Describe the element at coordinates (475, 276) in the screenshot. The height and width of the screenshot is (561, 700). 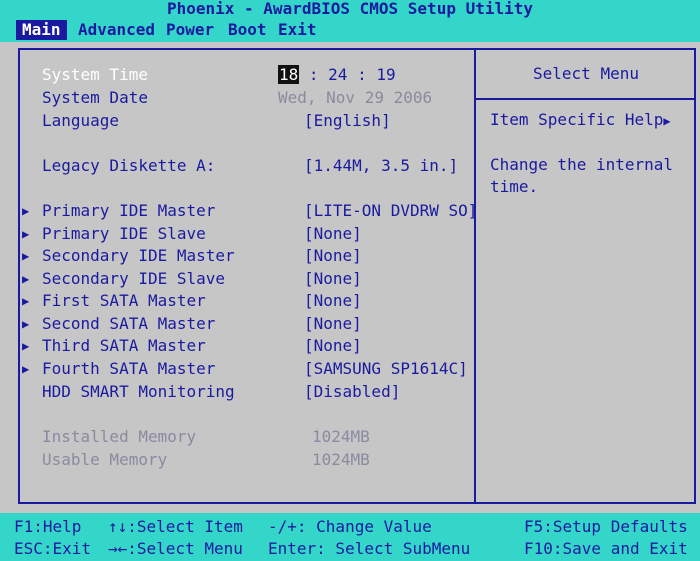
I see `panel-divider` at that location.